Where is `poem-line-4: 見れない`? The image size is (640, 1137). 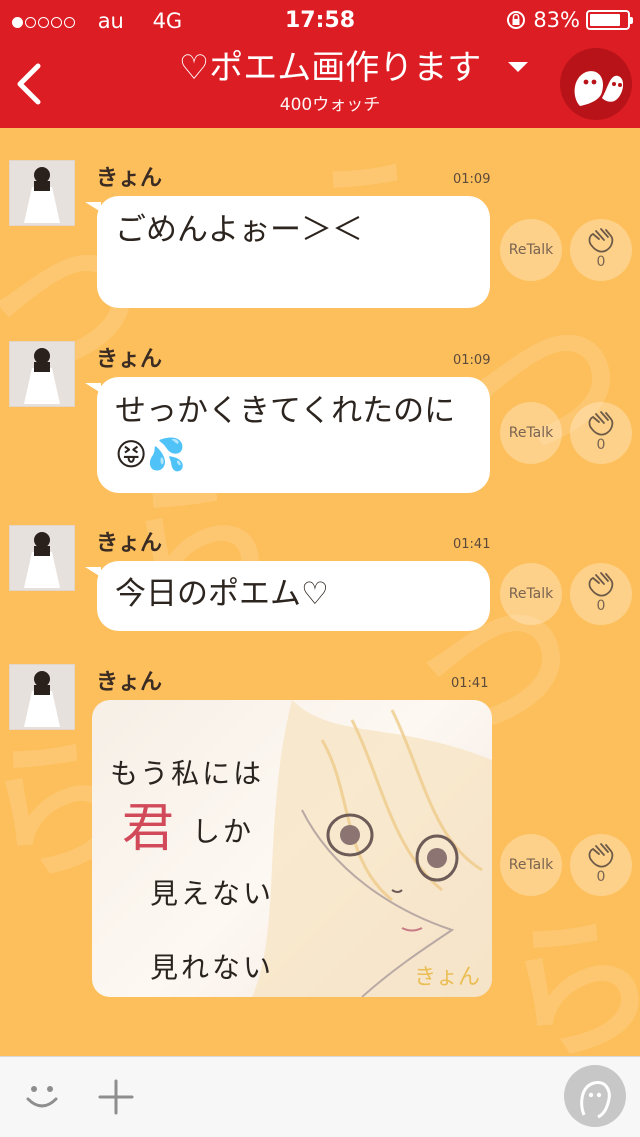 poem-line-4: 見れない is located at coordinates (212, 967).